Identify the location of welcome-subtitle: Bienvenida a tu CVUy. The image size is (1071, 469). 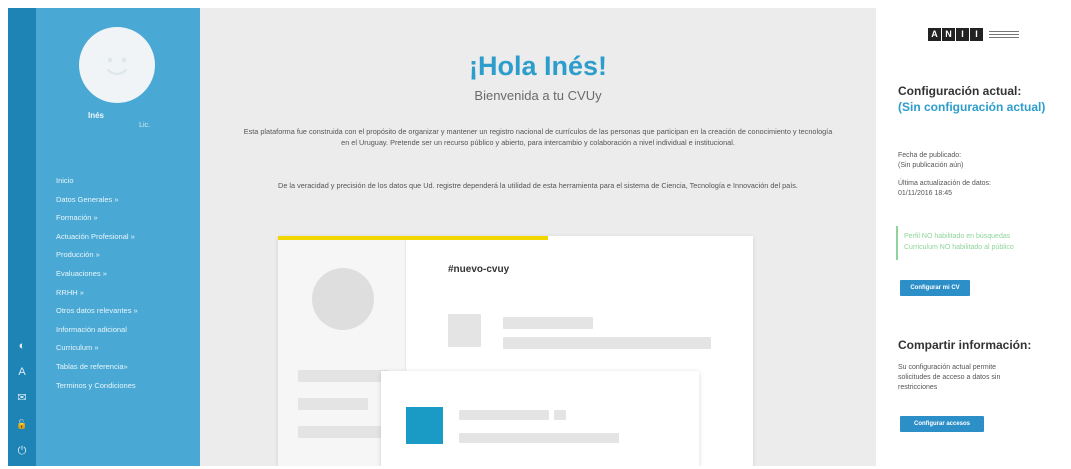
(538, 95).